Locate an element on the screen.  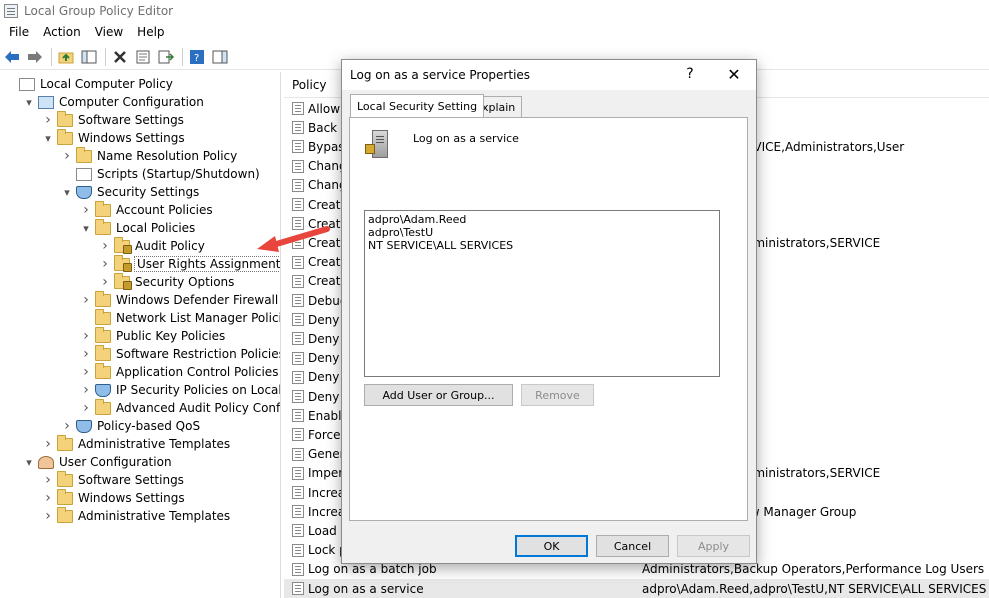
tree-node: › Public Key Policies is located at coordinates (153, 335).